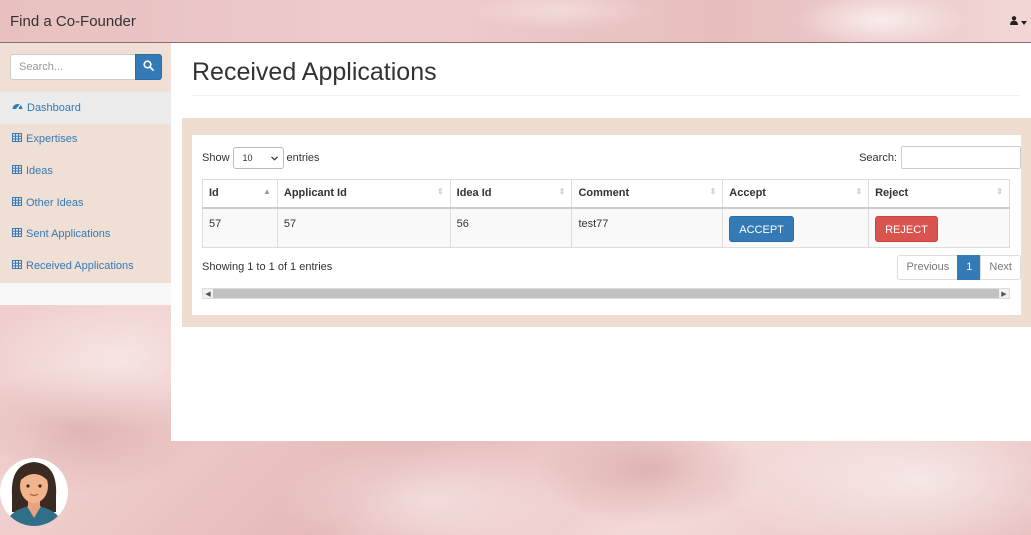 Image resolution: width=1031 pixels, height=535 pixels. What do you see at coordinates (80, 265) in the screenshot?
I see `sidebar-item-label: Received Applications` at bounding box center [80, 265].